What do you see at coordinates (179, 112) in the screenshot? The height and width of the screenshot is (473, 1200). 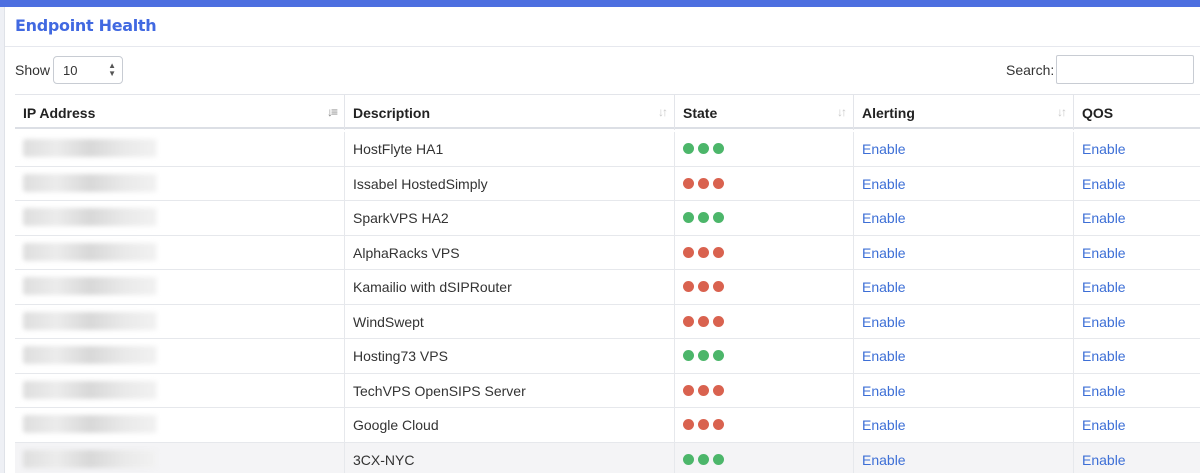 I see `column-header-ip-address: IP Address ↓≡` at bounding box center [179, 112].